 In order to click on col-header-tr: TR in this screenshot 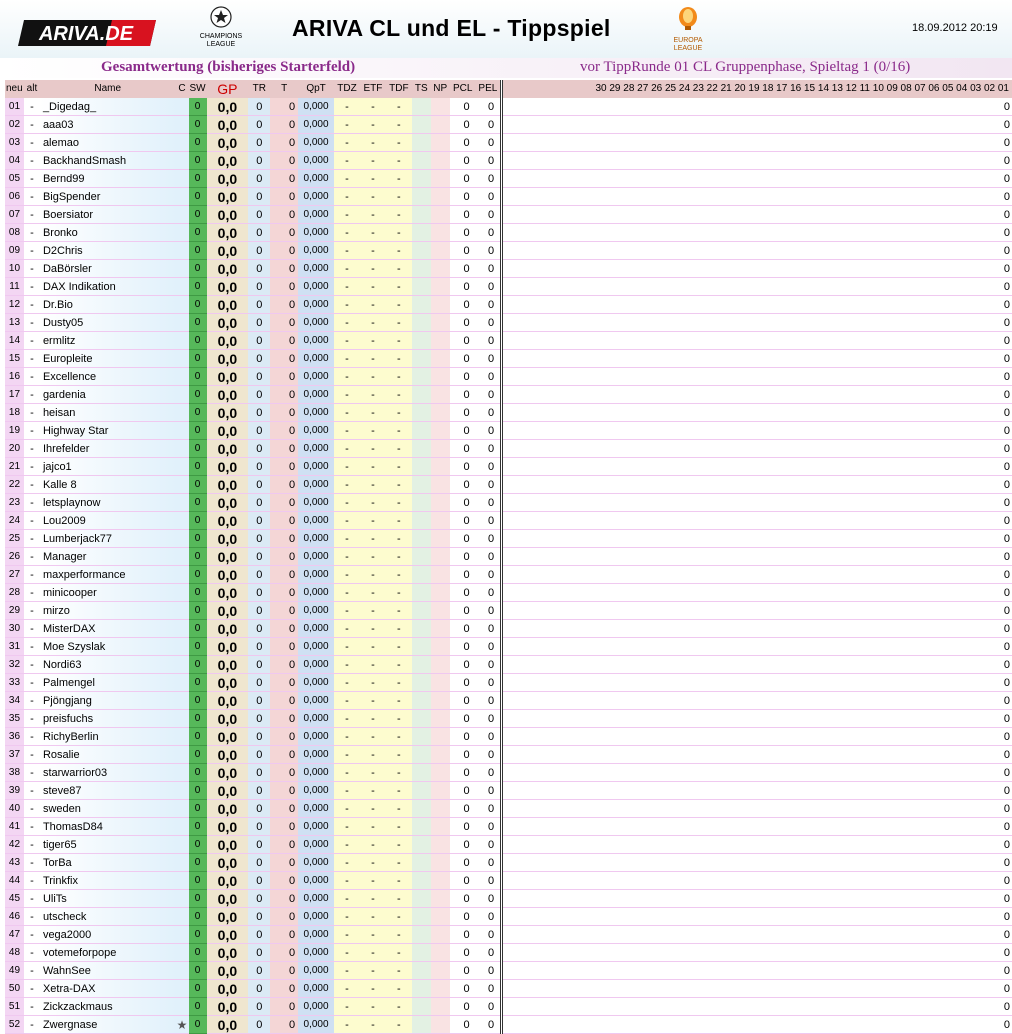, I will do `click(259, 89)`.